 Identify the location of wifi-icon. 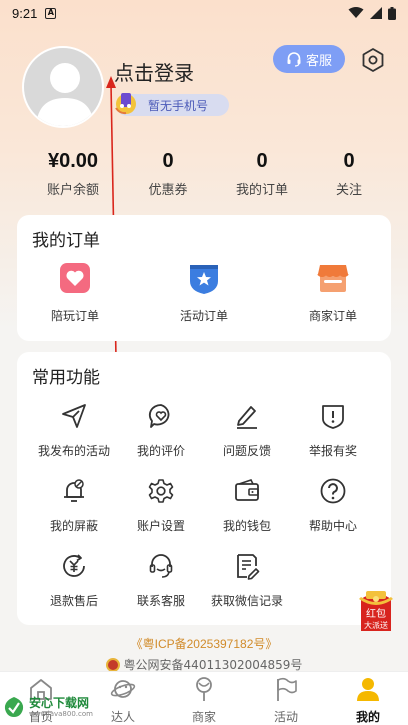
(356, 12).